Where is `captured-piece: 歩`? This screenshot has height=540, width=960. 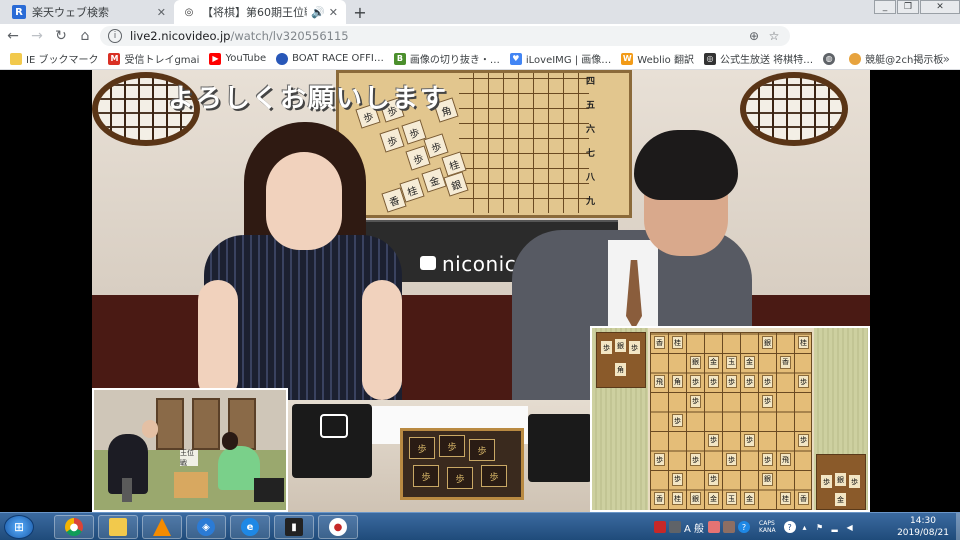 captured-piece: 歩 is located at coordinates (854, 481).